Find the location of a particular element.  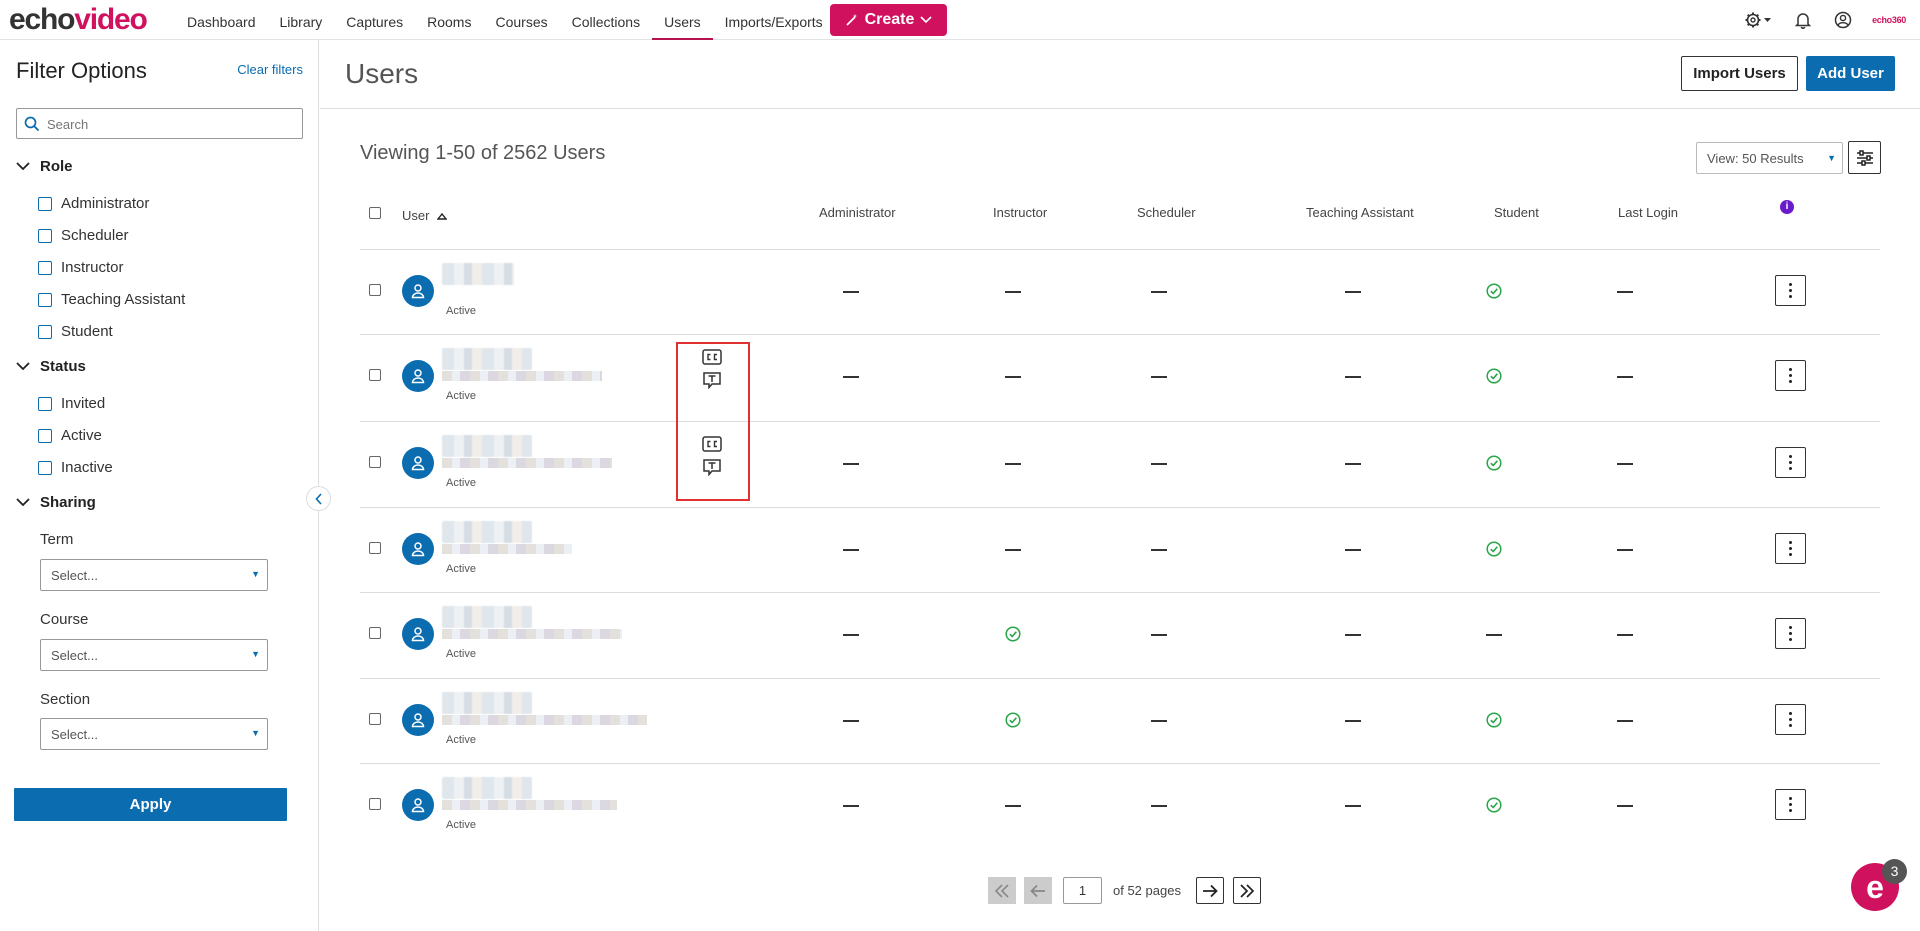

caption-icons-highlight-box is located at coordinates (713, 421).